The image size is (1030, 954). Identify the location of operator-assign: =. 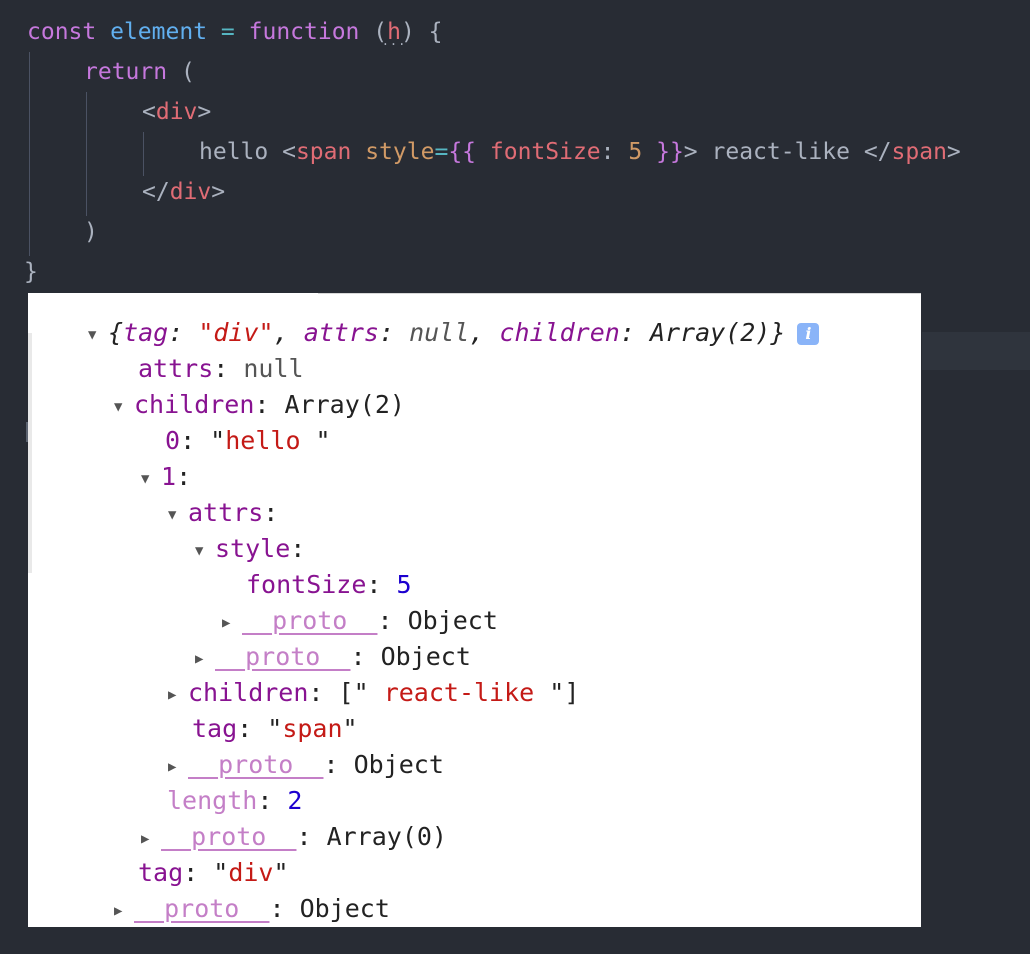
(227, 32).